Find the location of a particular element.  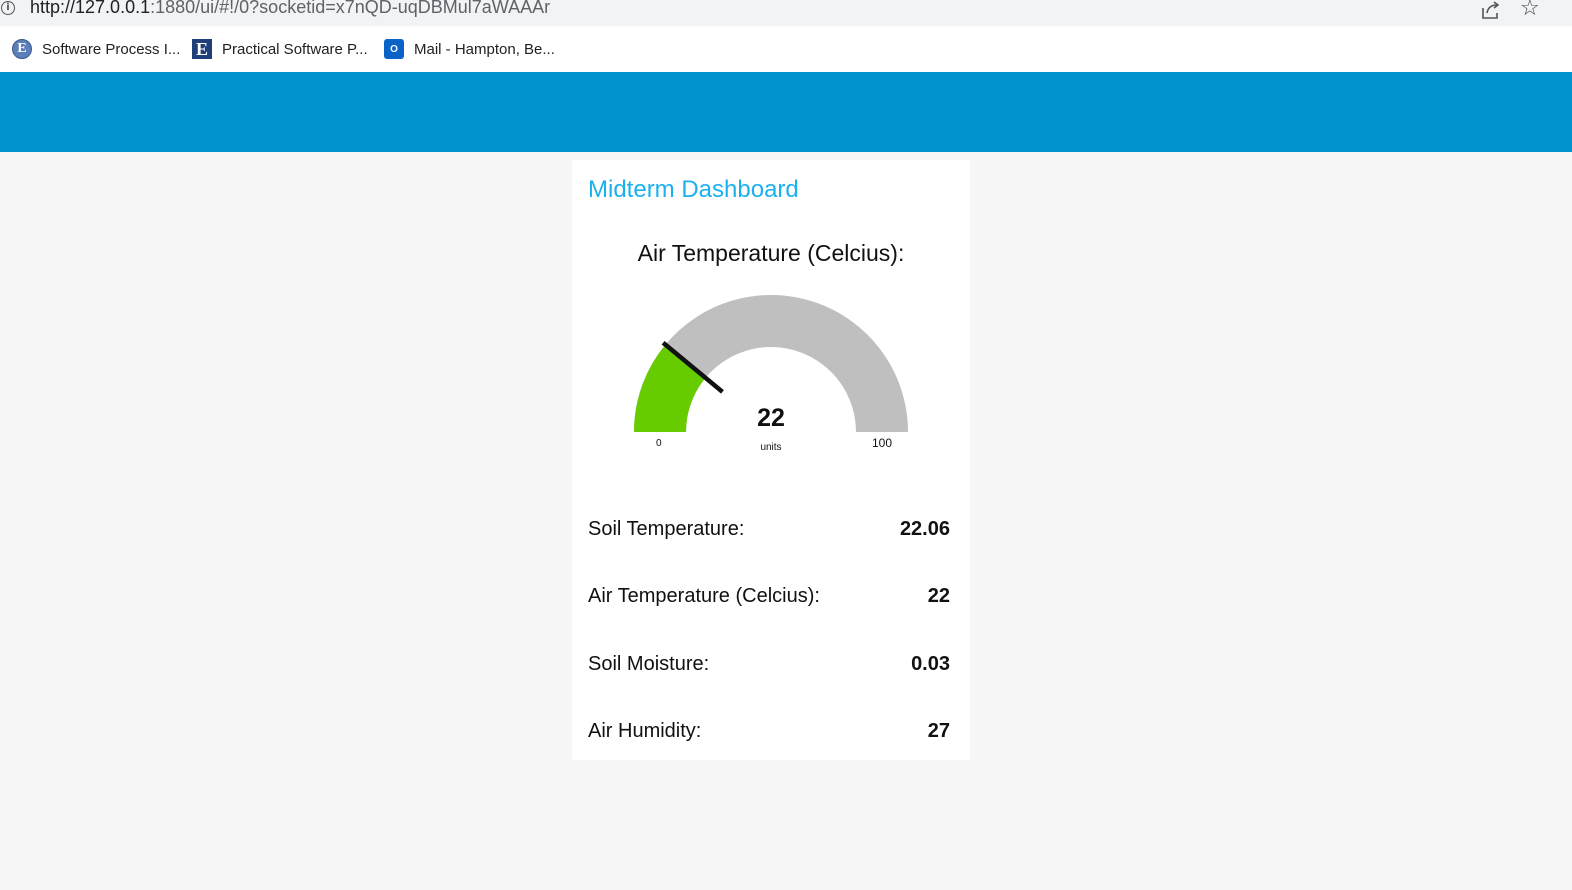

reading-label: Soil Moisture: is located at coordinates (649, 663).